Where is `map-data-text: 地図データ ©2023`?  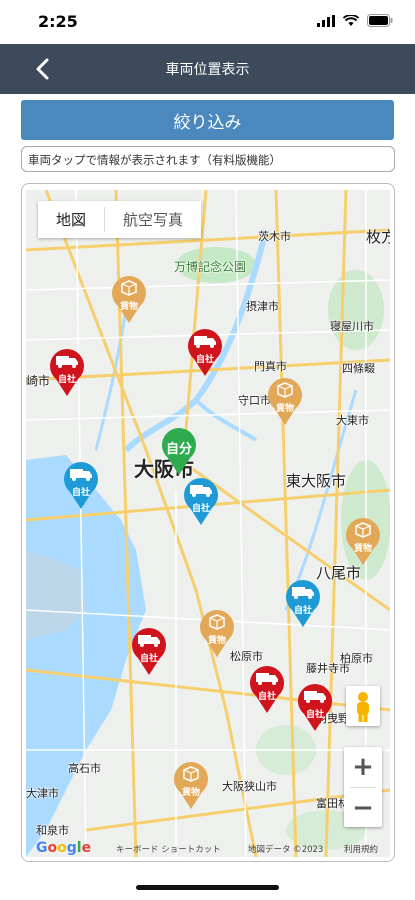
map-data-text: 地図データ ©2023 is located at coordinates (286, 850).